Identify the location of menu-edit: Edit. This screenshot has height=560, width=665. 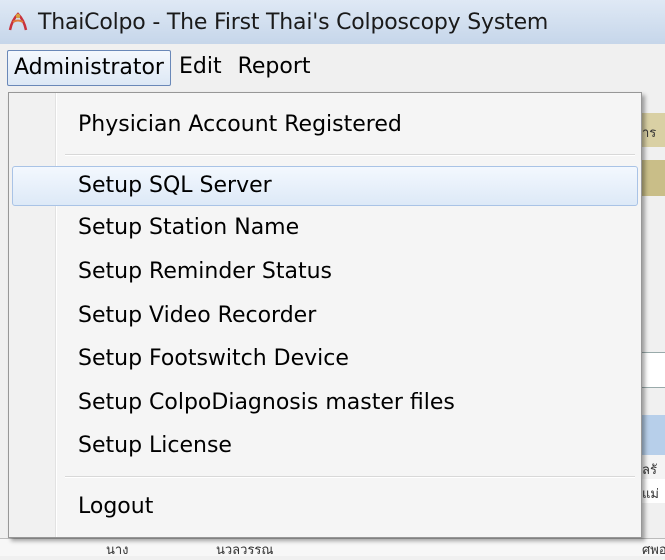
(200, 68).